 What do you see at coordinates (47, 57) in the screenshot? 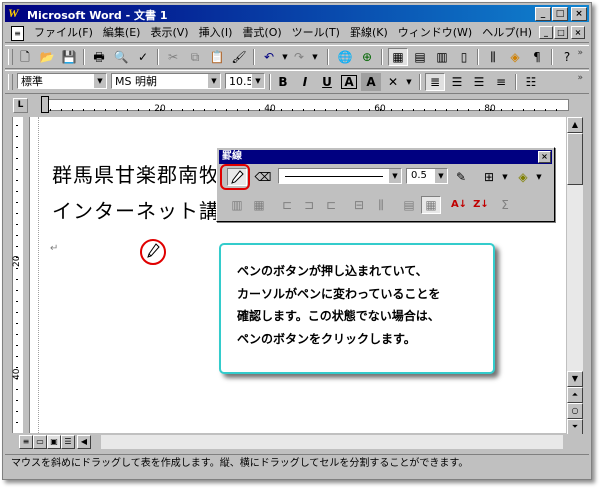
I see `open-folder-icon: 📂` at bounding box center [47, 57].